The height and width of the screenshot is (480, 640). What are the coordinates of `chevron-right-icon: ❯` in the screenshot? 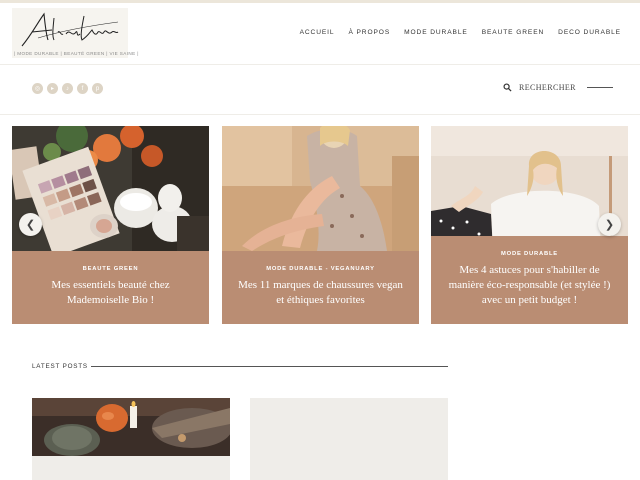 It's located at (609, 225).